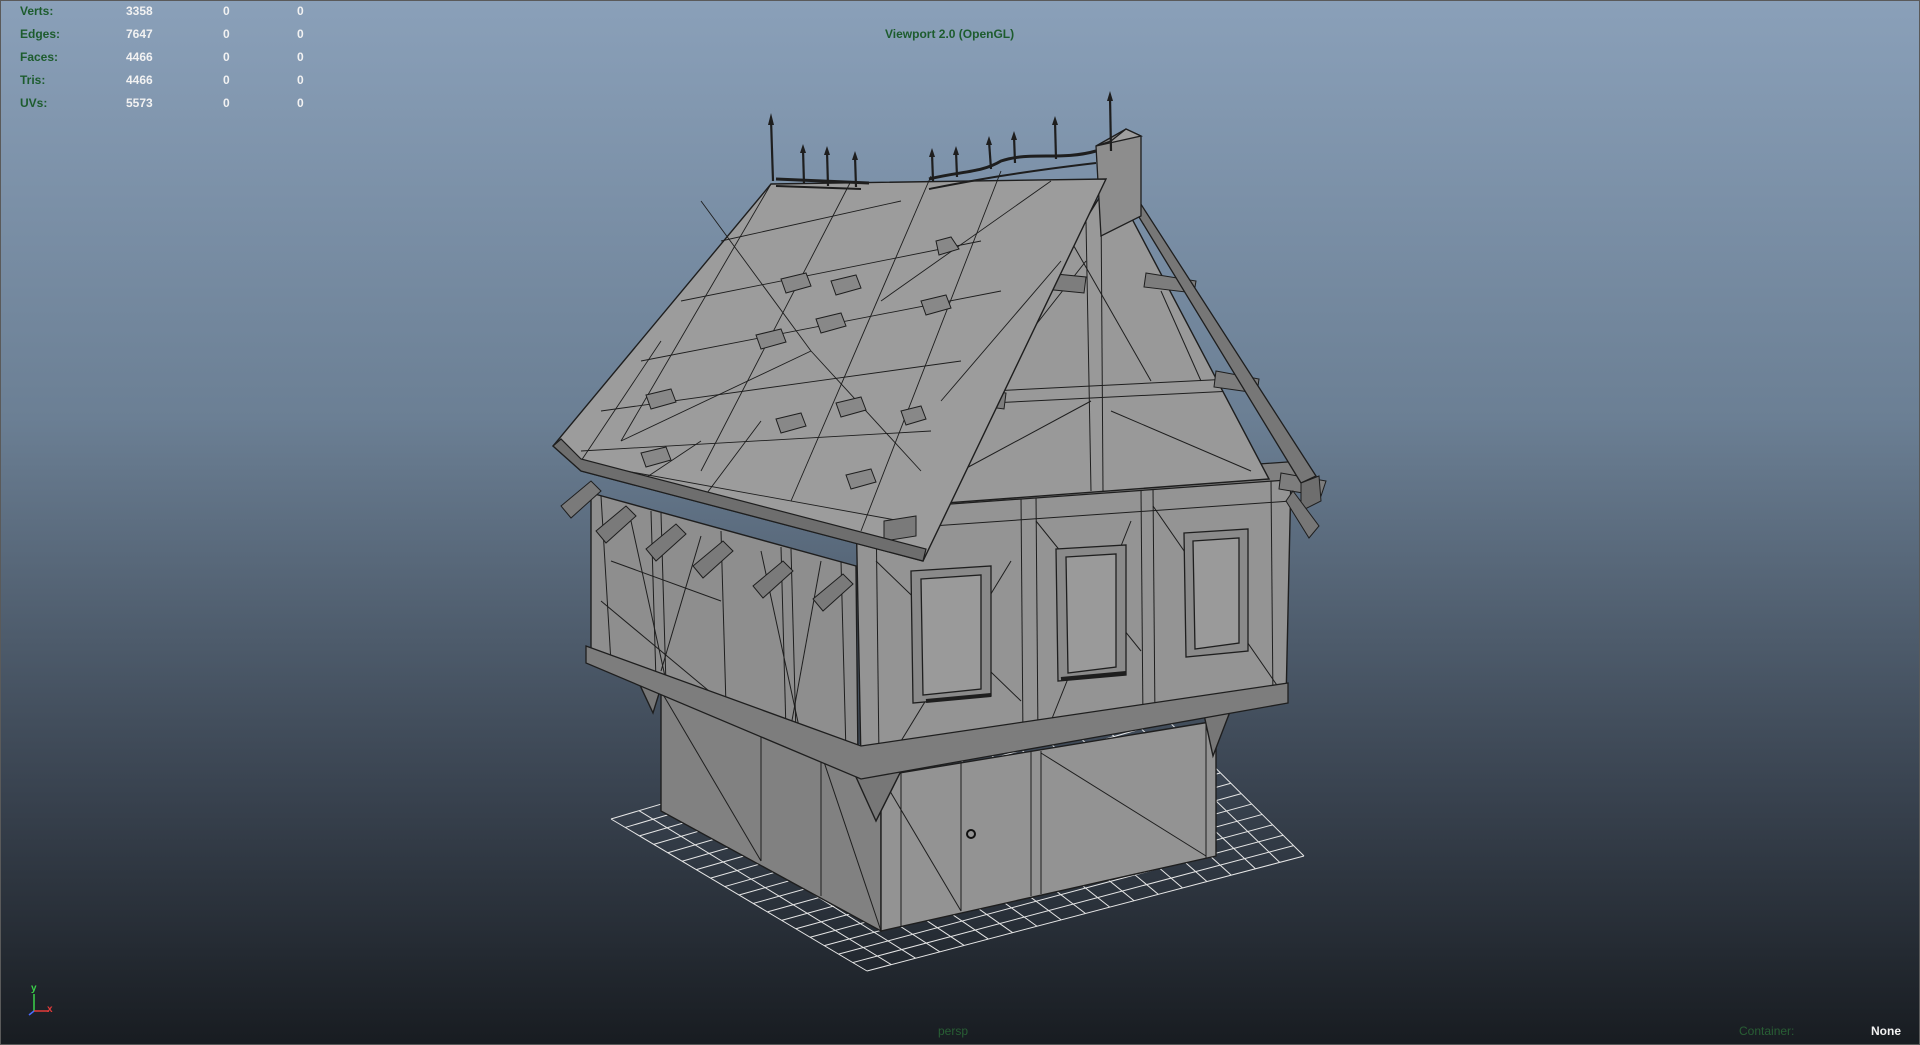 The height and width of the screenshot is (1045, 1920). I want to click on camera-name: persp, so click(953, 1031).